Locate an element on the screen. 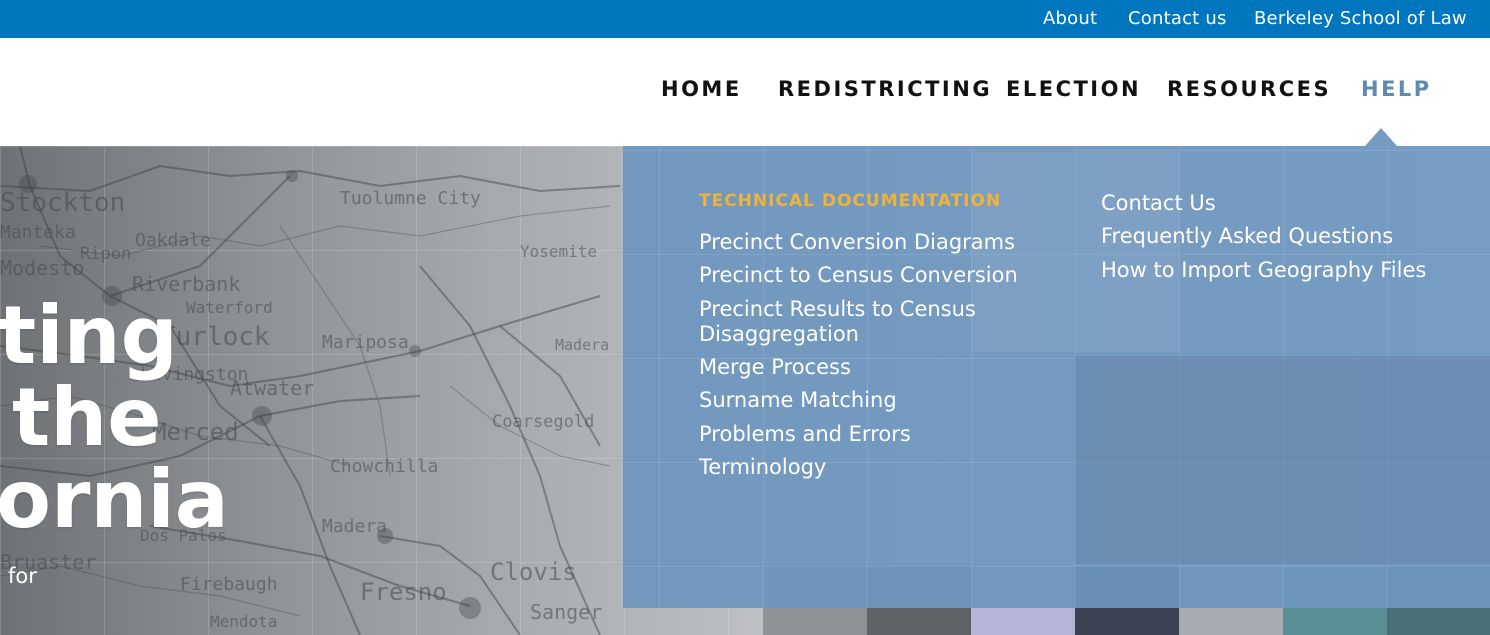 The width and height of the screenshot is (1490, 635). map-label: Waterford is located at coordinates (229, 307).